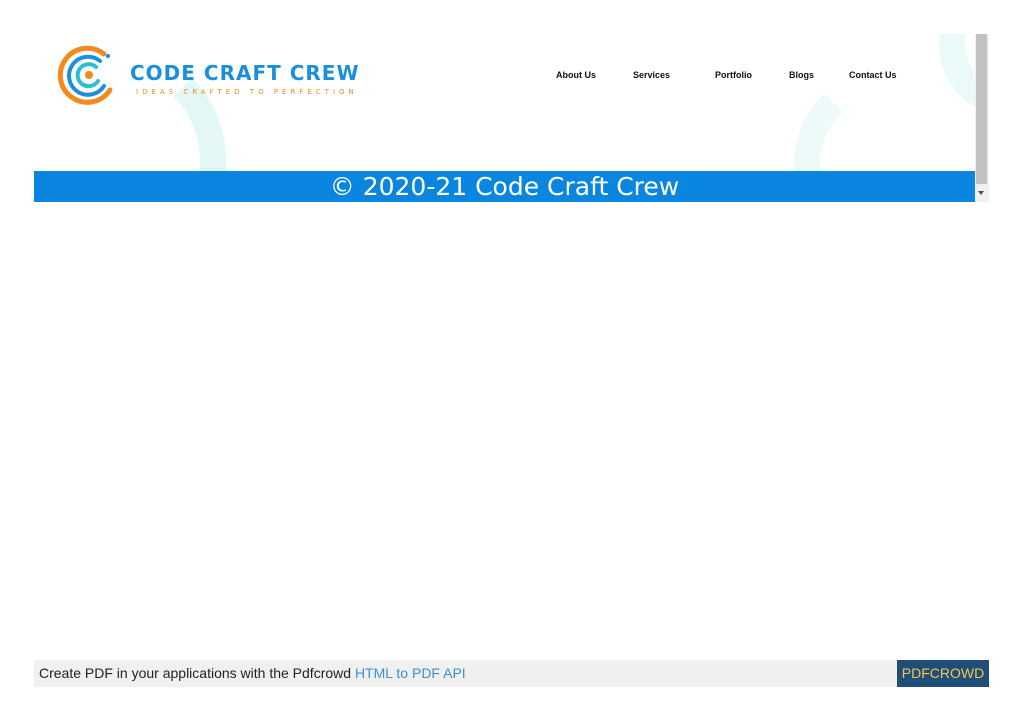 This screenshot has height=724, width=1023. I want to click on vertical-scrollbar, so click(982, 118).